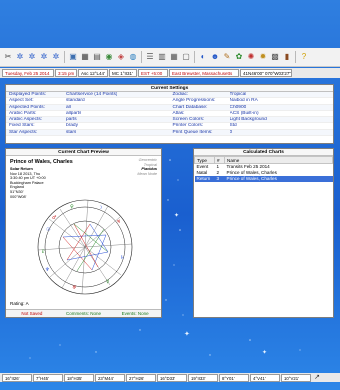 The width and height of the screenshot is (340, 390). What do you see at coordinates (23, 132) in the screenshot?
I see `setting-label: Star Aspects:` at bounding box center [23, 132].